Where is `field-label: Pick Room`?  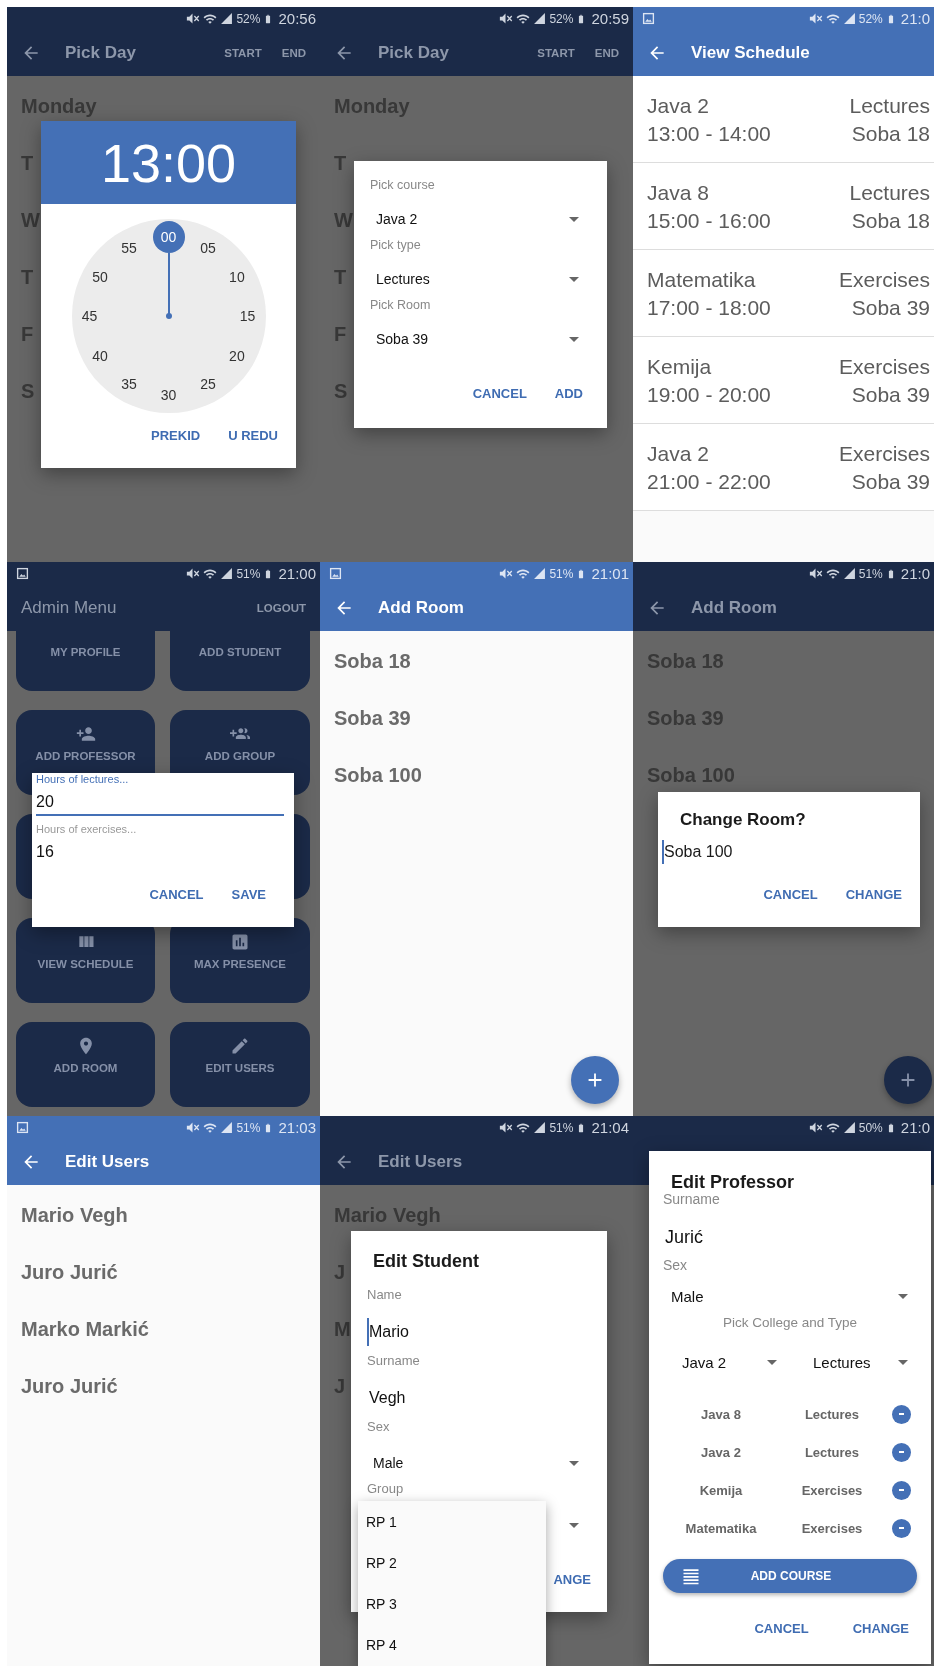 field-label: Pick Room is located at coordinates (401, 305).